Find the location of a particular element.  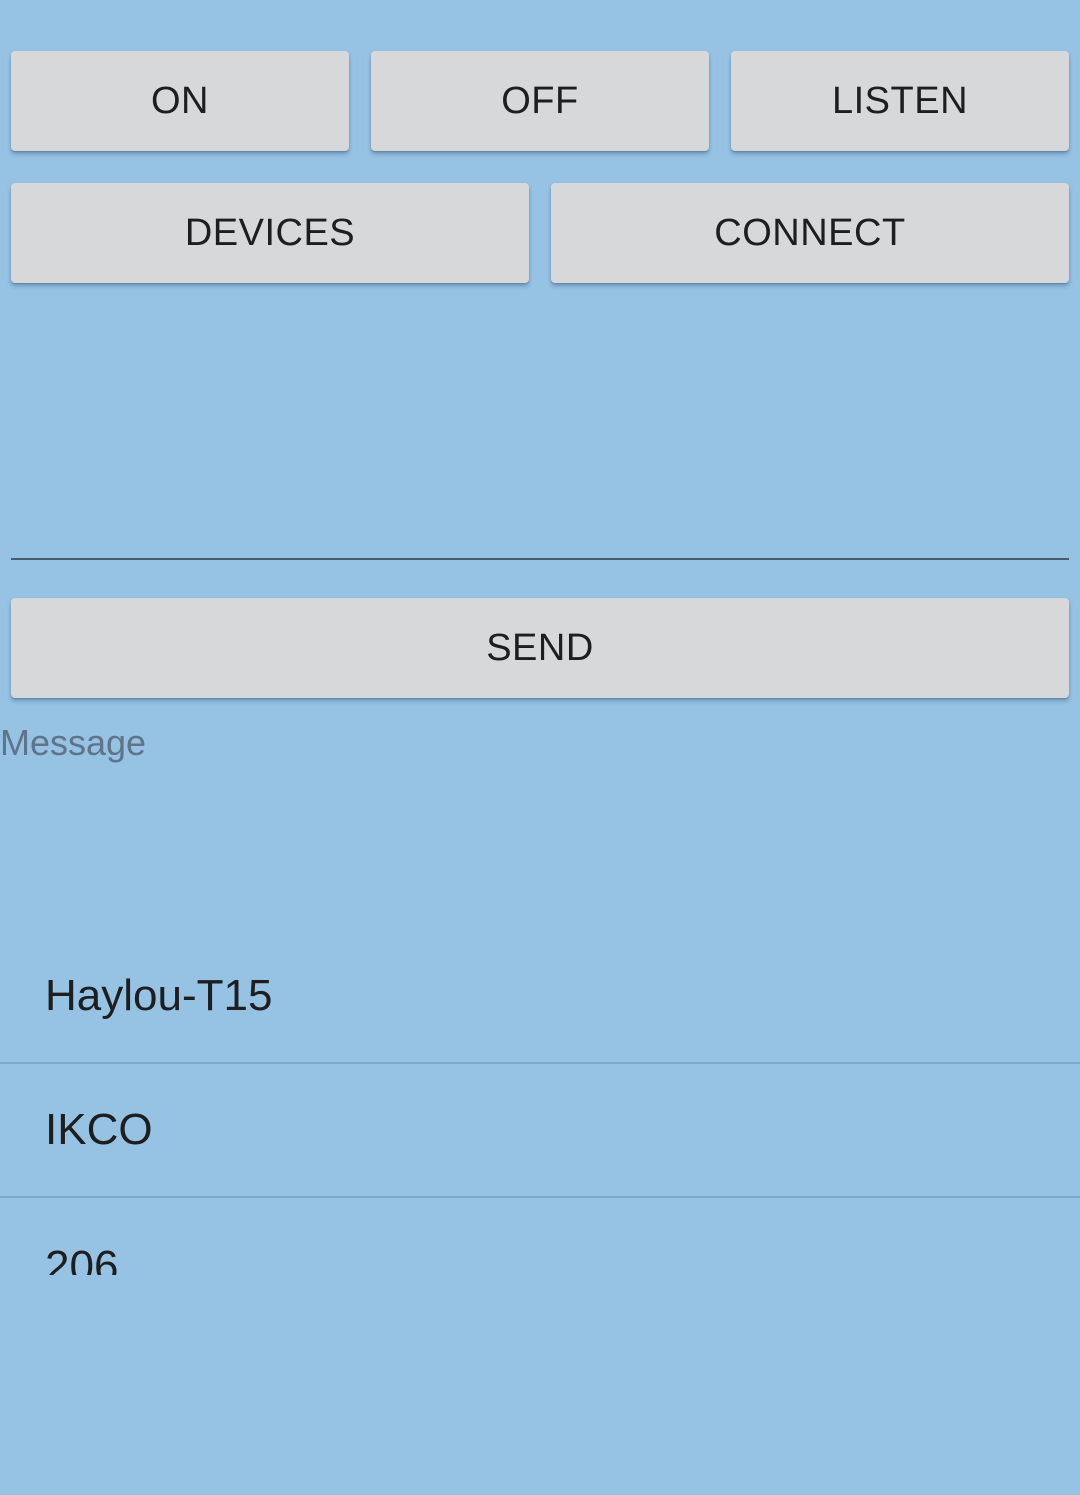

device-name: Haylou-T15 is located at coordinates (159, 995).